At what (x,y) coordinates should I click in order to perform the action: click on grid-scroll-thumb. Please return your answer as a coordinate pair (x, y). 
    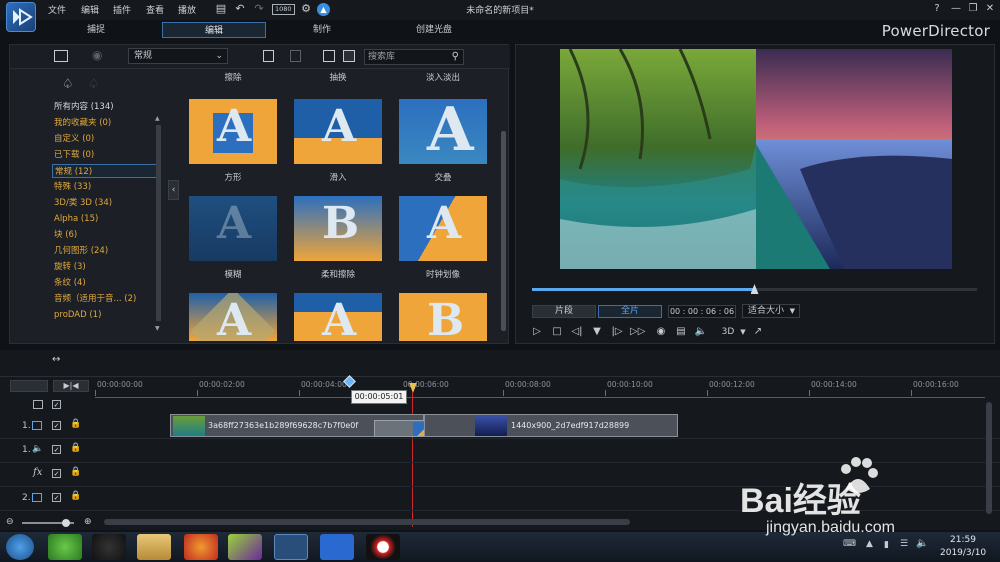
    Looking at the image, I should click on (503, 231).